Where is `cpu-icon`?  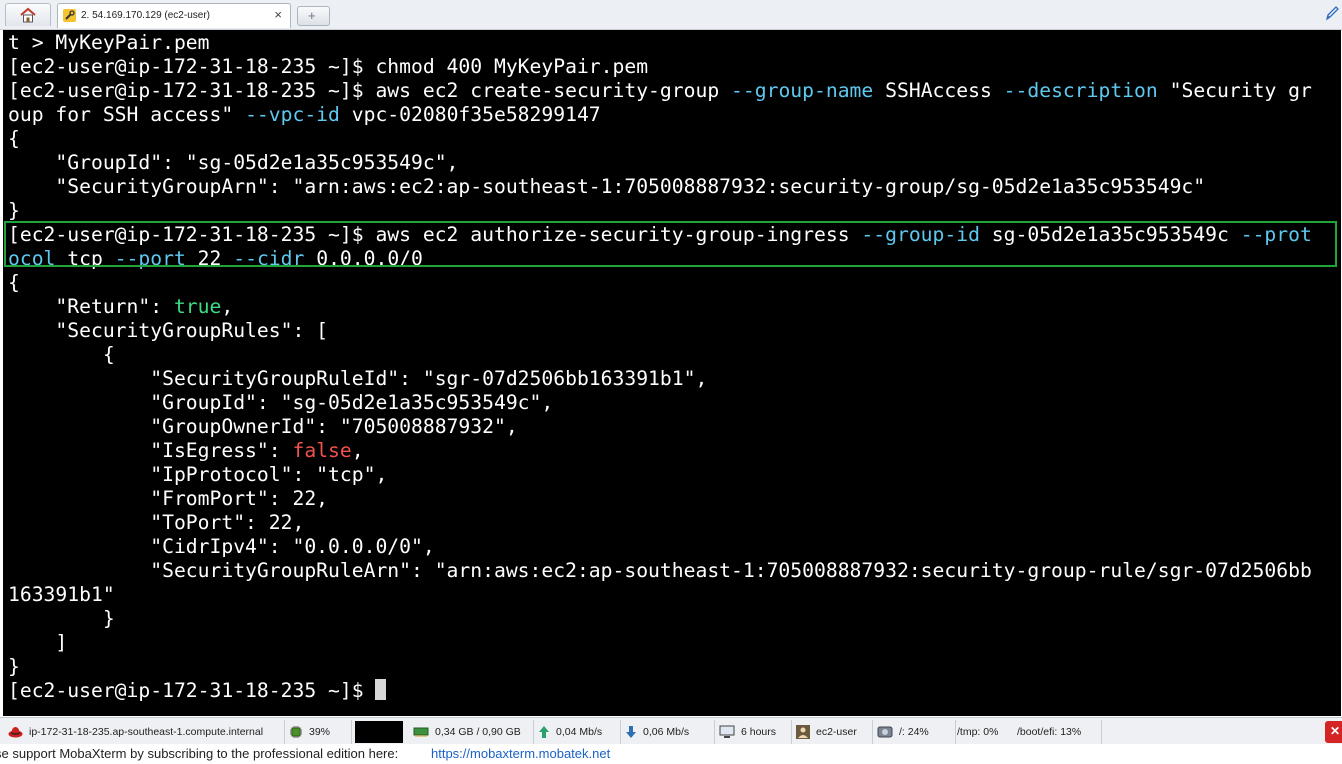
cpu-icon is located at coordinates (296, 732).